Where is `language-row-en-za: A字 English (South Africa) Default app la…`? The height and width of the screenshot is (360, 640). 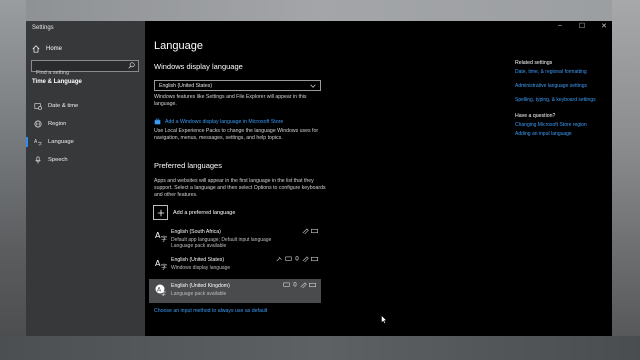
language-row-en-za: A字 English (South Africa) Default app la… is located at coordinates (235, 237).